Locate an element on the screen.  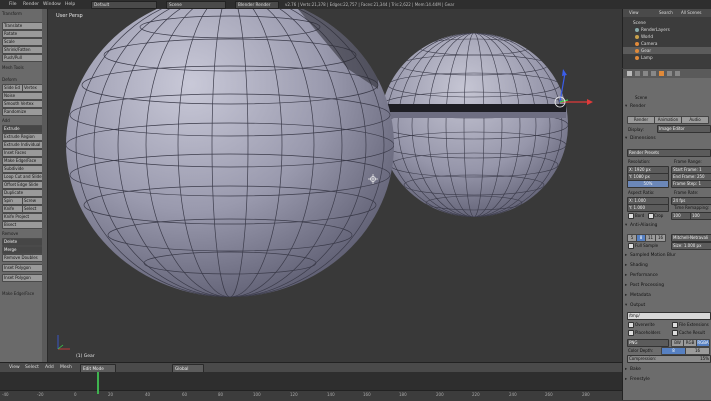
menu-window: Window is located at coordinates (52, 4).